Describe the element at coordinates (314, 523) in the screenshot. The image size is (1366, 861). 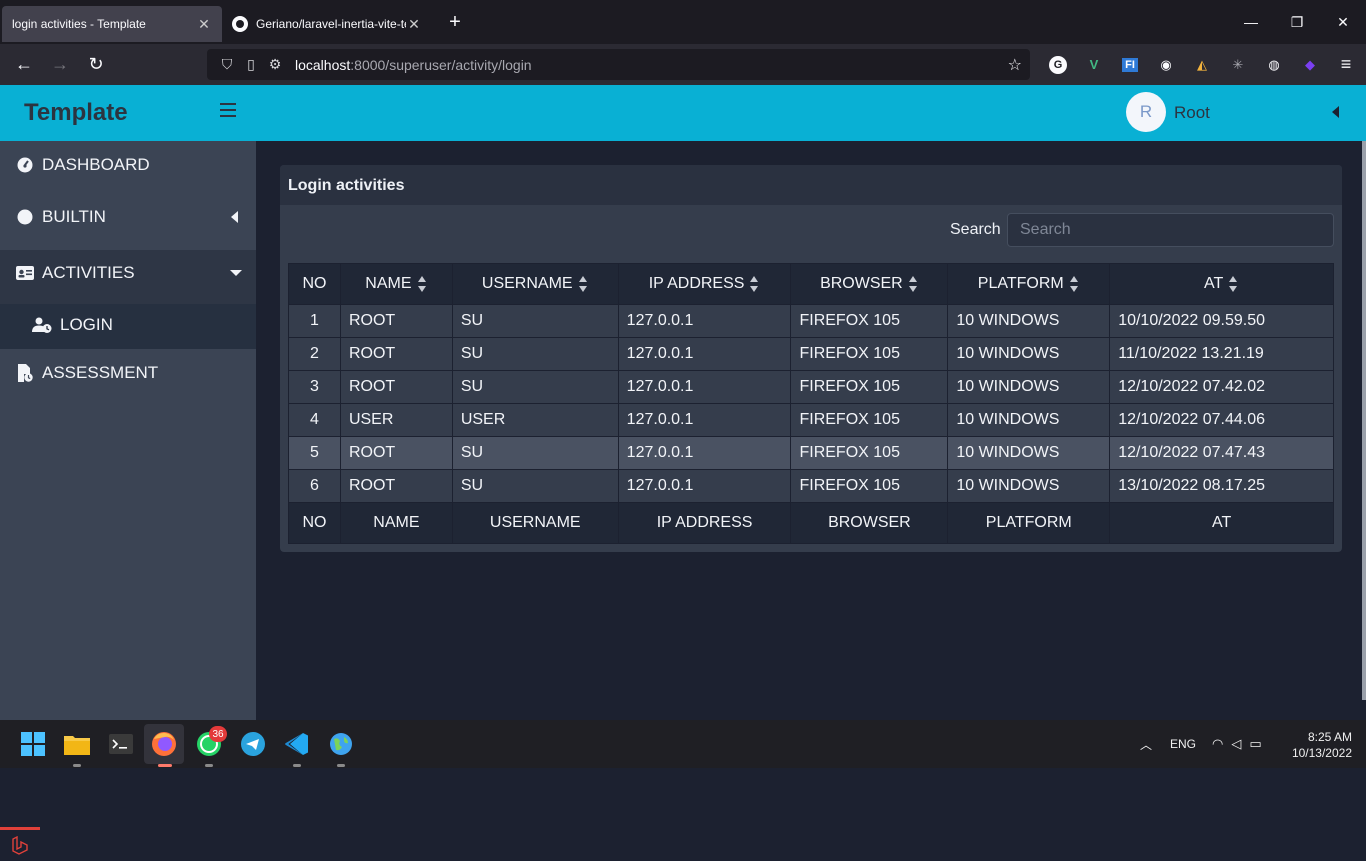
I see `footer-no: NO` at that location.